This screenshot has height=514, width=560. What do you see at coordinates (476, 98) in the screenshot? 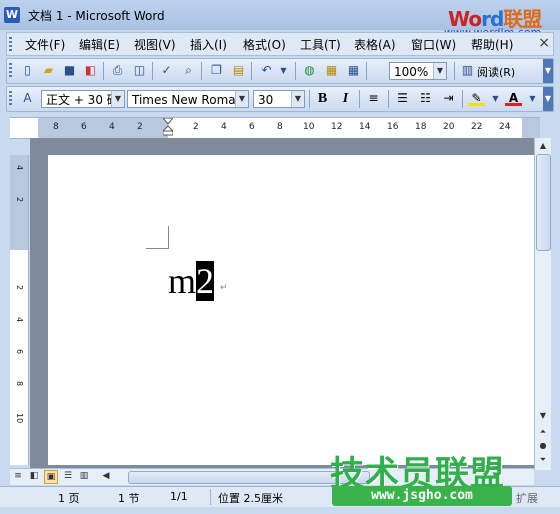
I see `highlight-icon: ✎` at bounding box center [476, 98].